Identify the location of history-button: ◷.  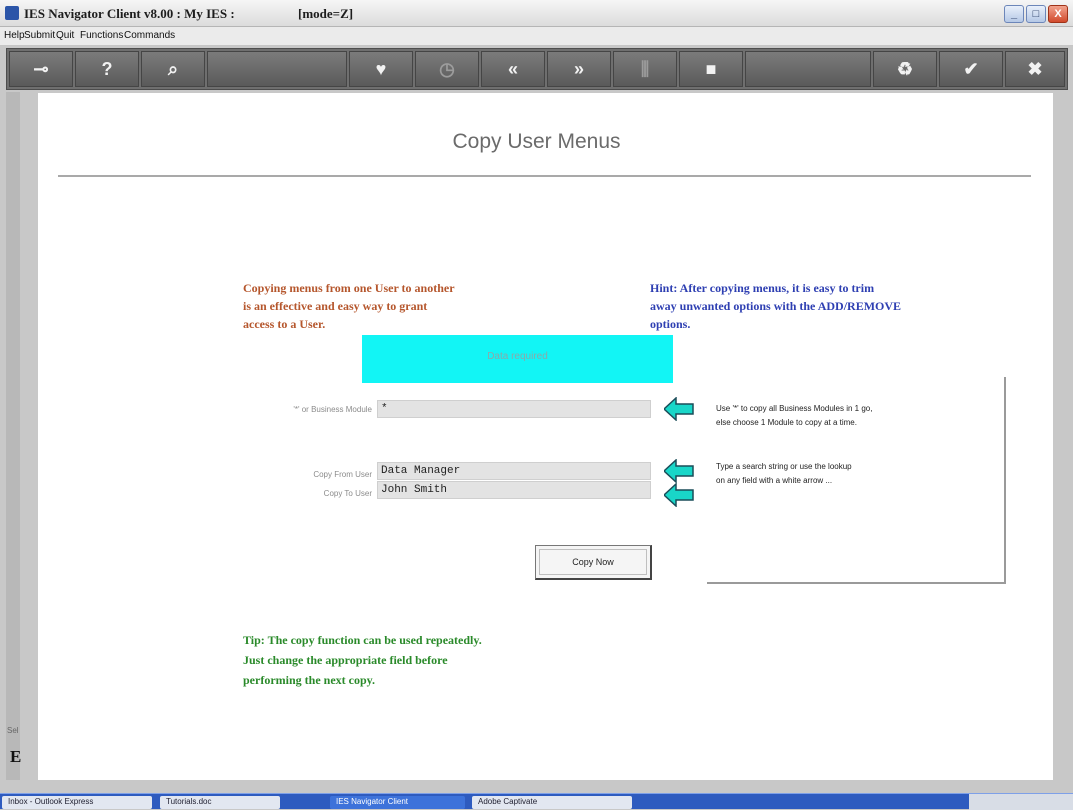
(447, 69).